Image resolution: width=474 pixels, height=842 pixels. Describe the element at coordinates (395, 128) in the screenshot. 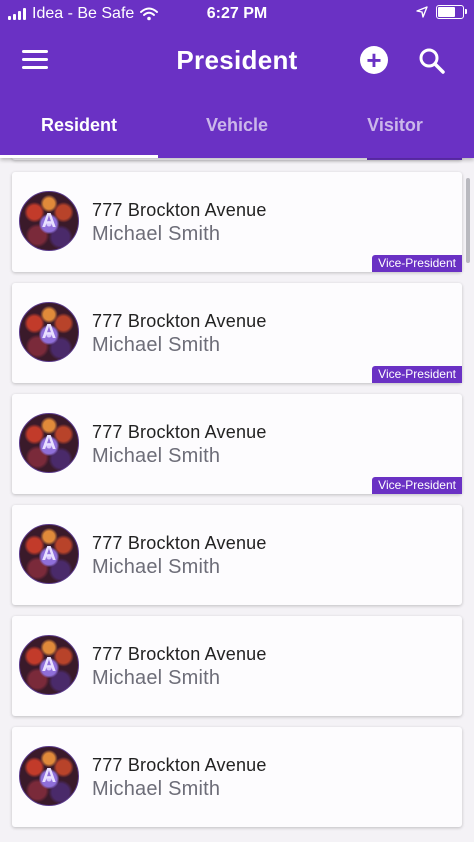

I see `tab-visitor: Visitor` at that location.